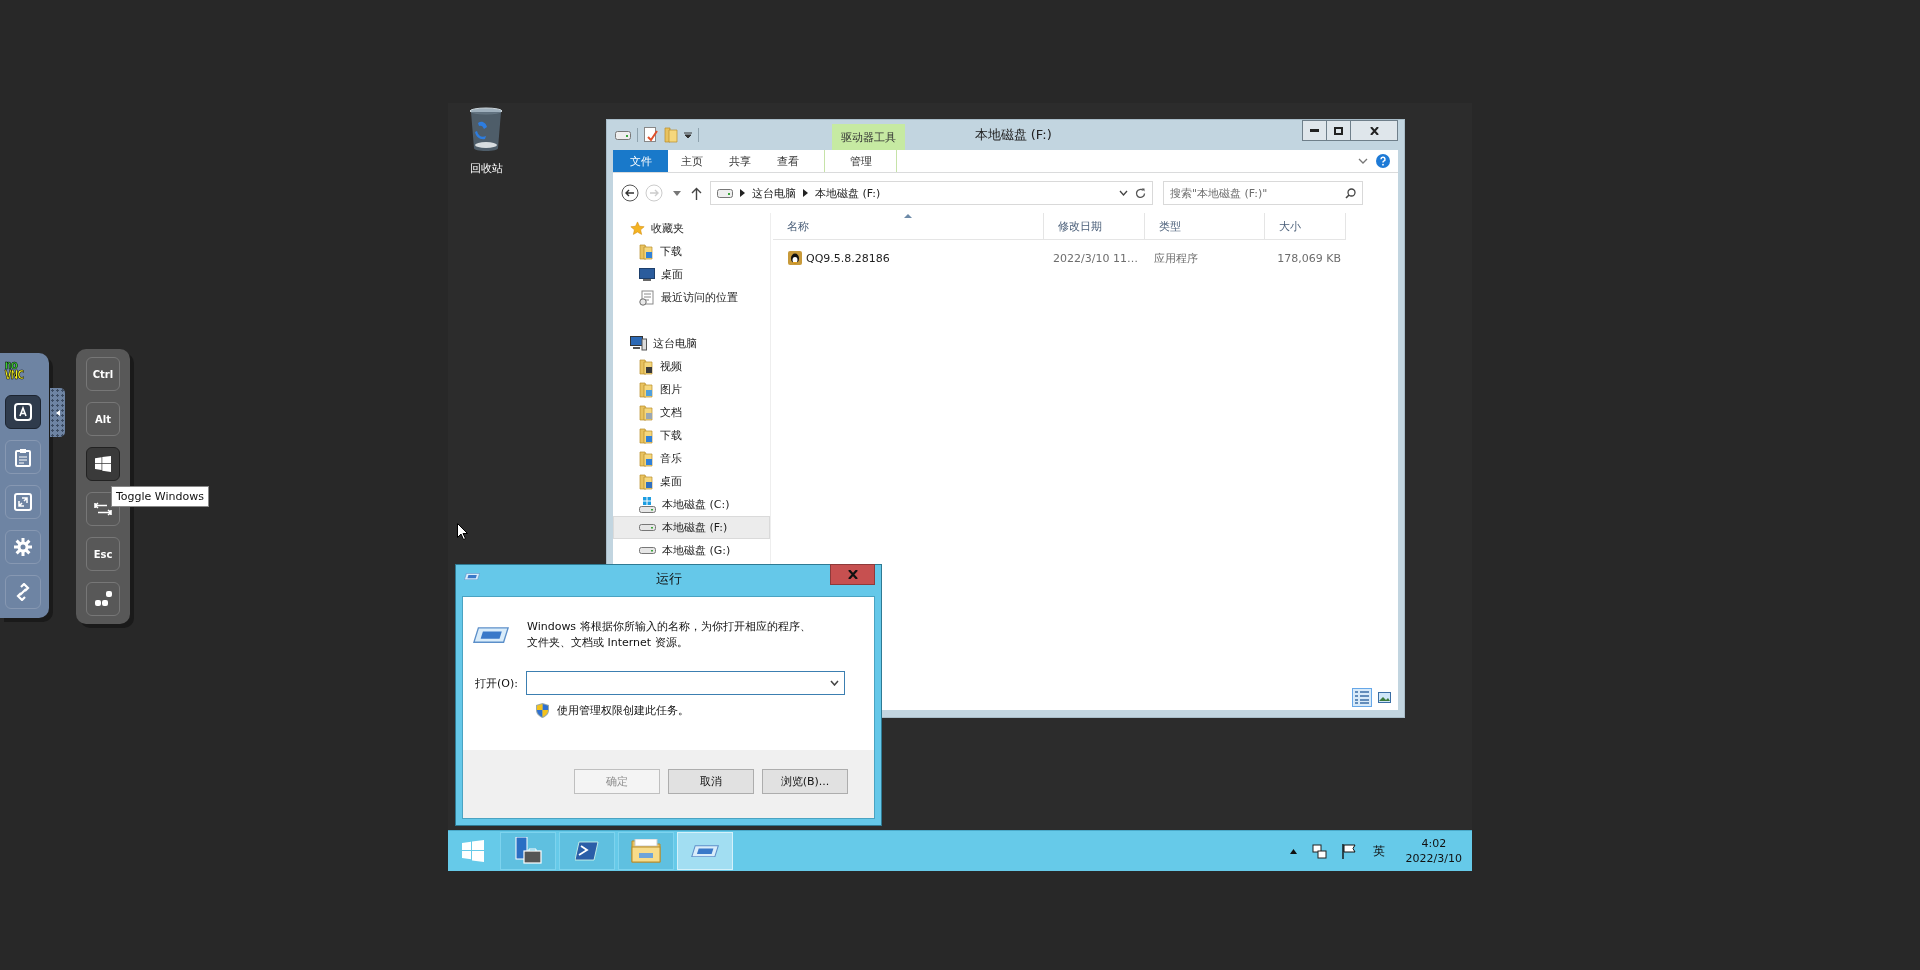 The height and width of the screenshot is (970, 1920). Describe the element at coordinates (637, 228) in the screenshot. I see `star-icon` at that location.